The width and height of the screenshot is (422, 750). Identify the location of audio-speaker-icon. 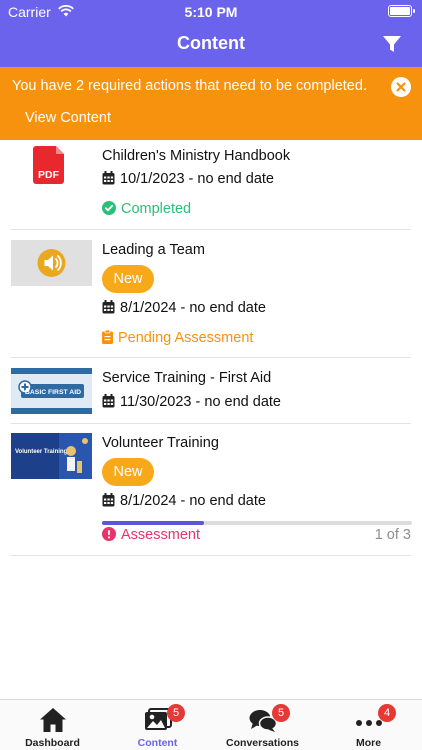
(51, 263).